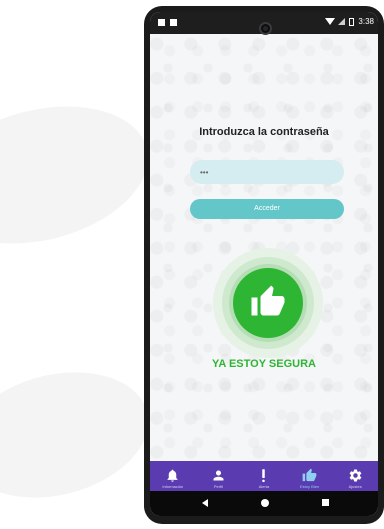 This screenshot has height=529, width=384. Describe the element at coordinates (325, 502) in the screenshot. I see `recents-icon` at that location.